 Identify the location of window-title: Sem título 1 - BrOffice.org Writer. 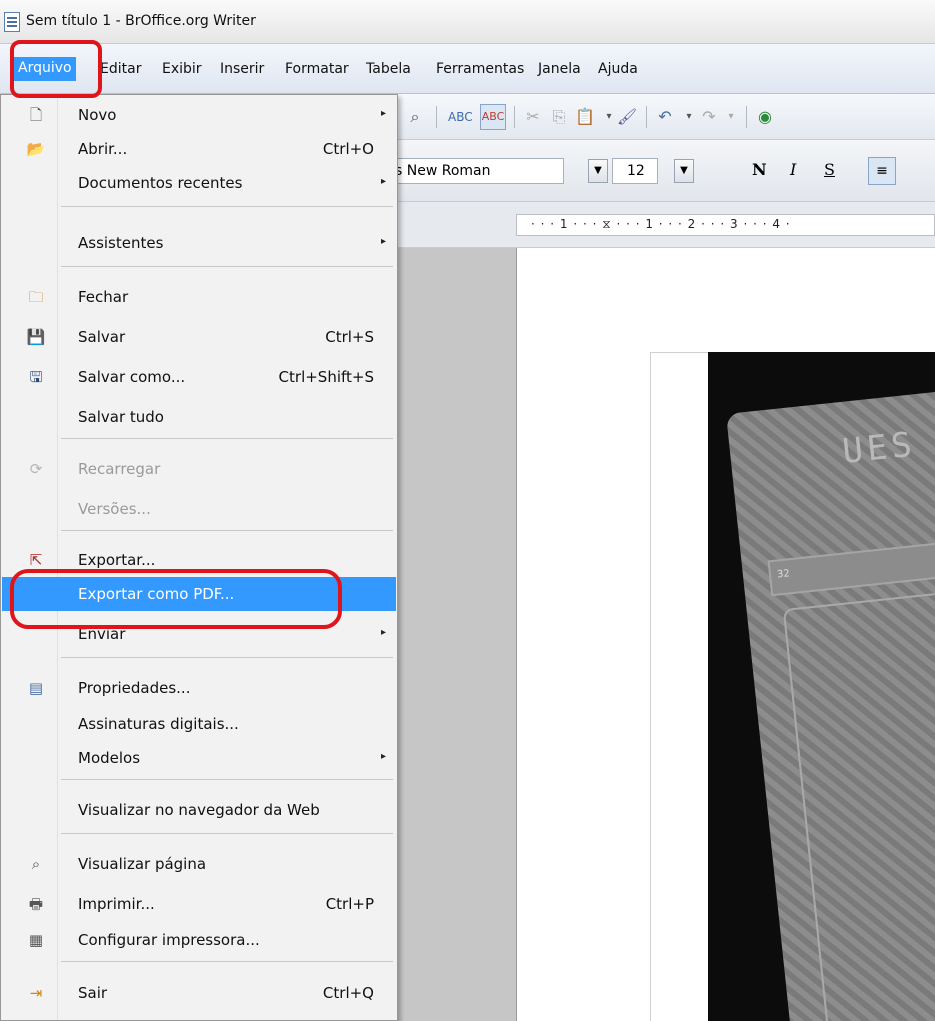
(141, 21).